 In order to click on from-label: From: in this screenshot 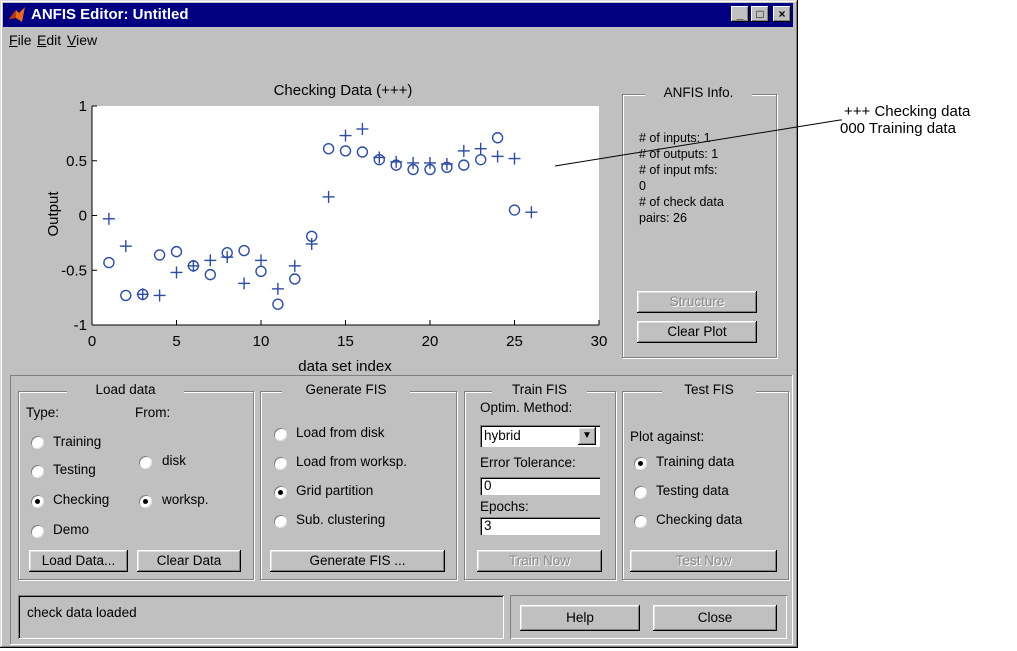, I will do `click(153, 412)`.